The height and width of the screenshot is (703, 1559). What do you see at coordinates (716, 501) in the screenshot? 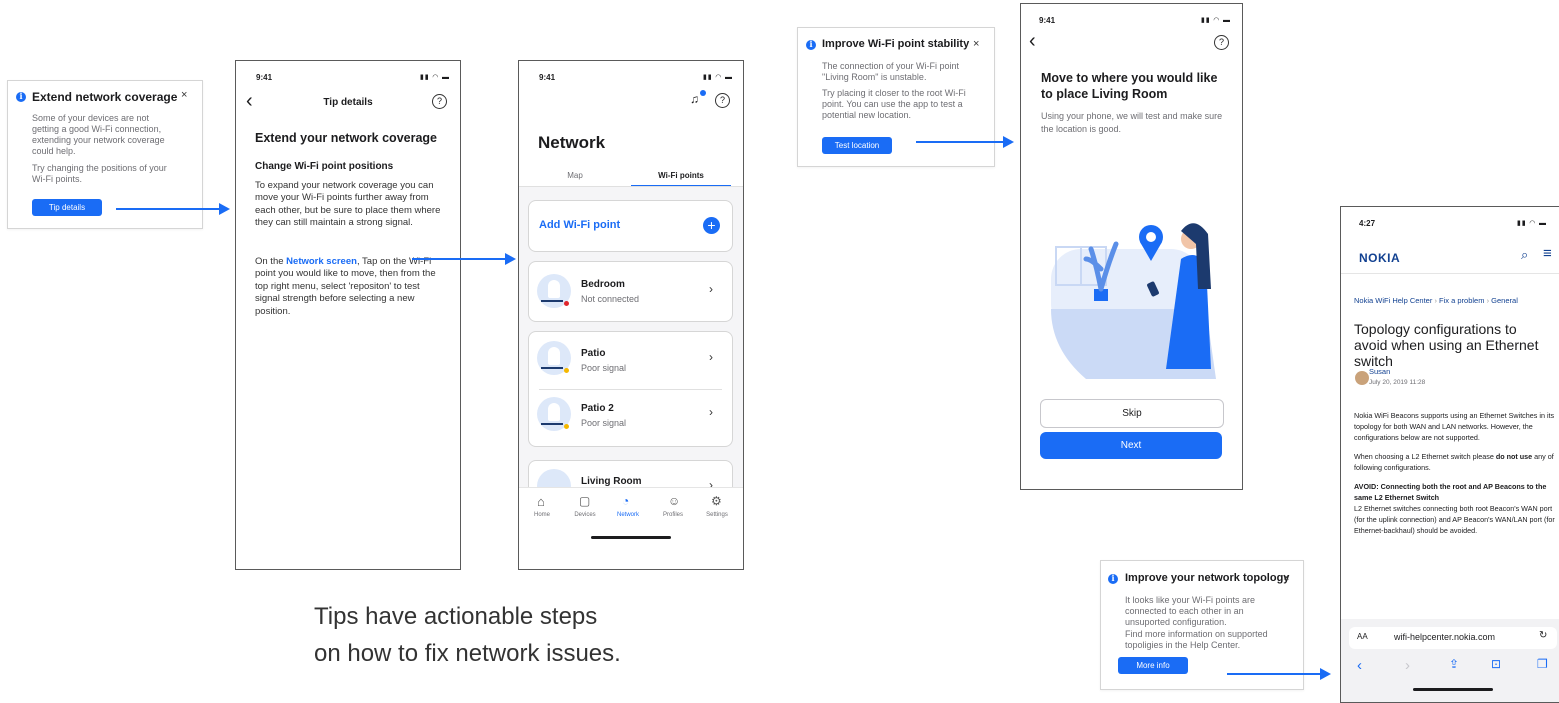
I see `settings-icon: ⚙` at bounding box center [716, 501].